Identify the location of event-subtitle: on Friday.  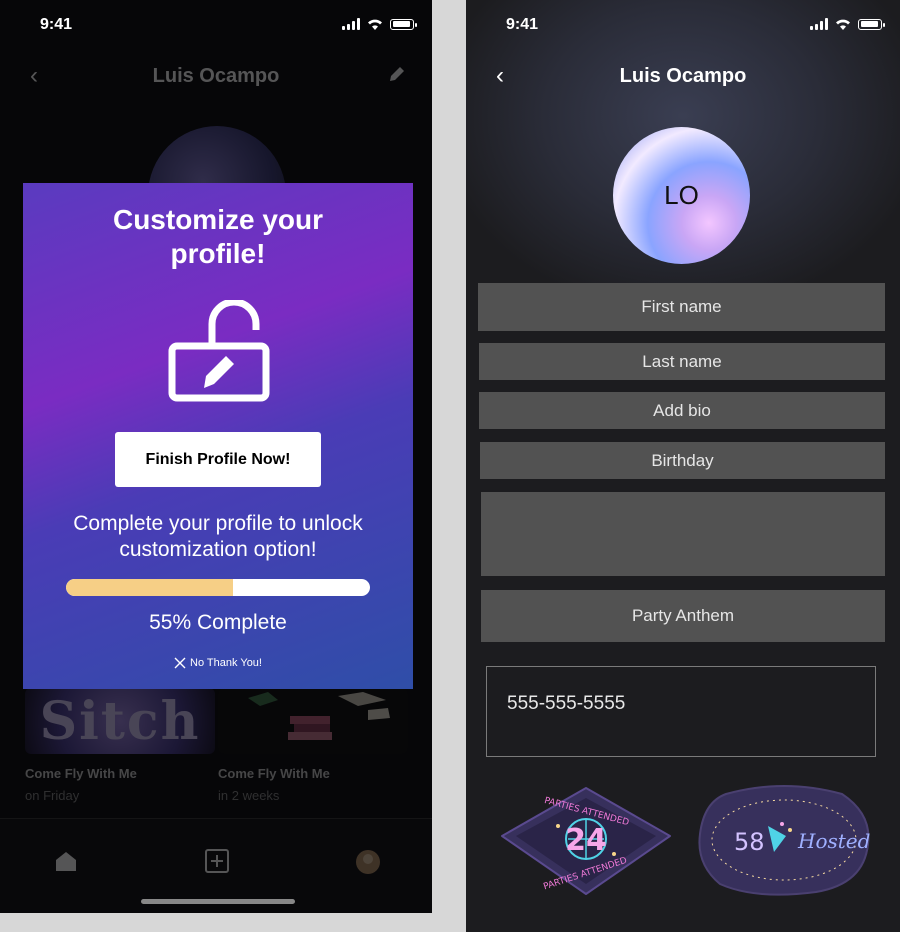
(52, 795).